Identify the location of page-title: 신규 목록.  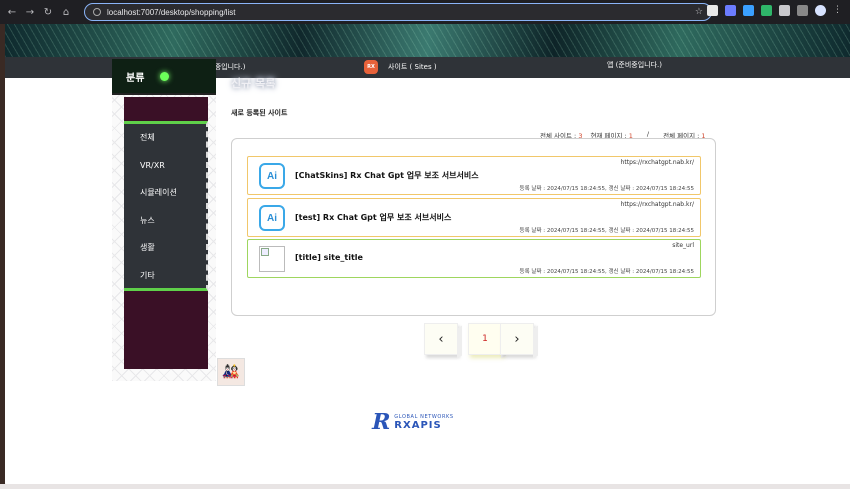
(253, 83).